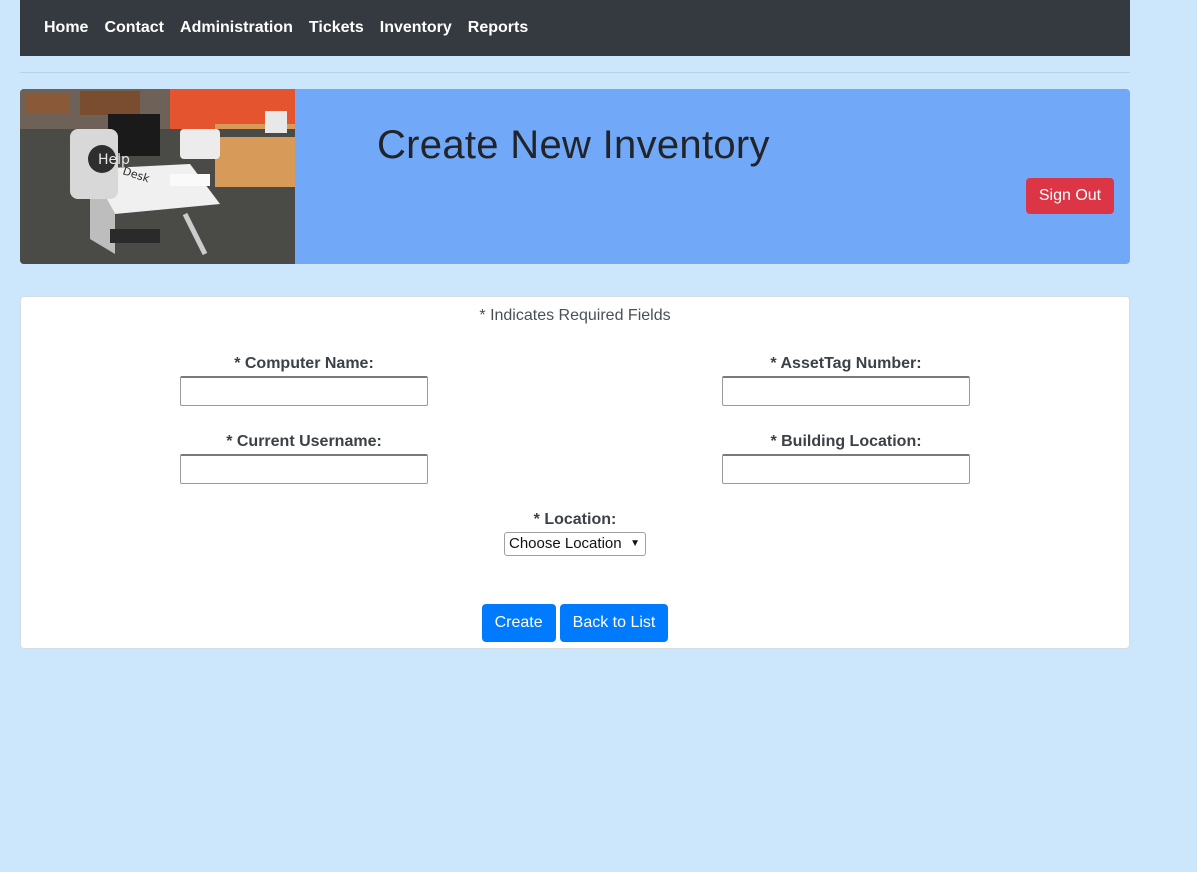  I want to click on current-username-input, so click(304, 469).